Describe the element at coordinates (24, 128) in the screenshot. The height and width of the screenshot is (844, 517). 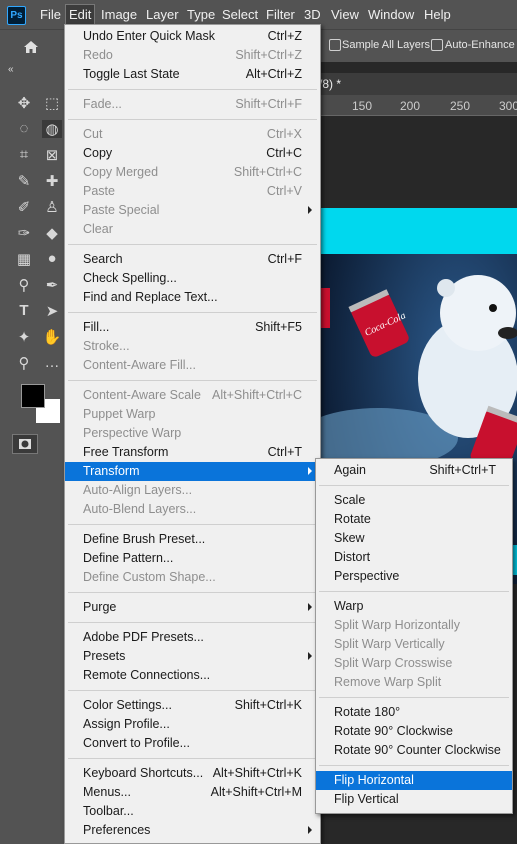
I see `lasso-tool-icon: ◌` at that location.